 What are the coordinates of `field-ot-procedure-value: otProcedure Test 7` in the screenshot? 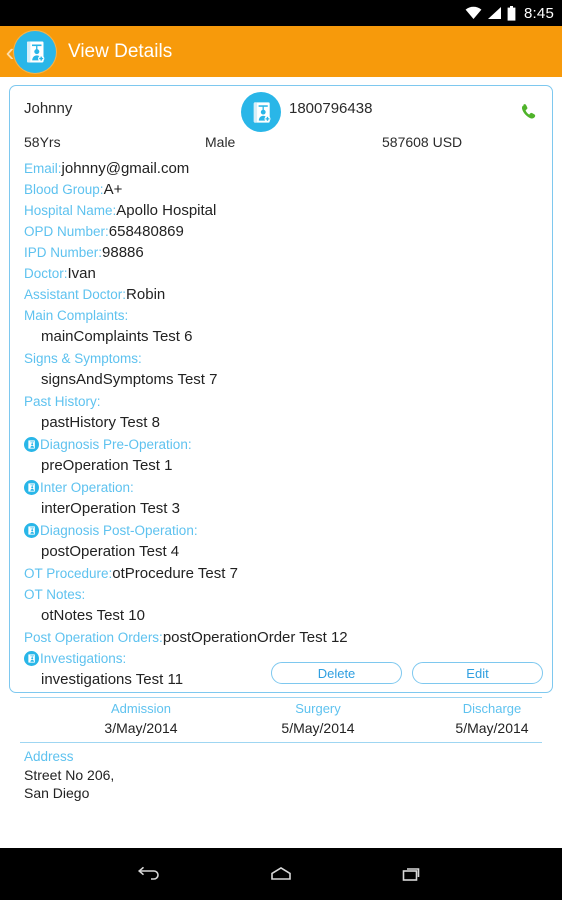 It's located at (175, 573).